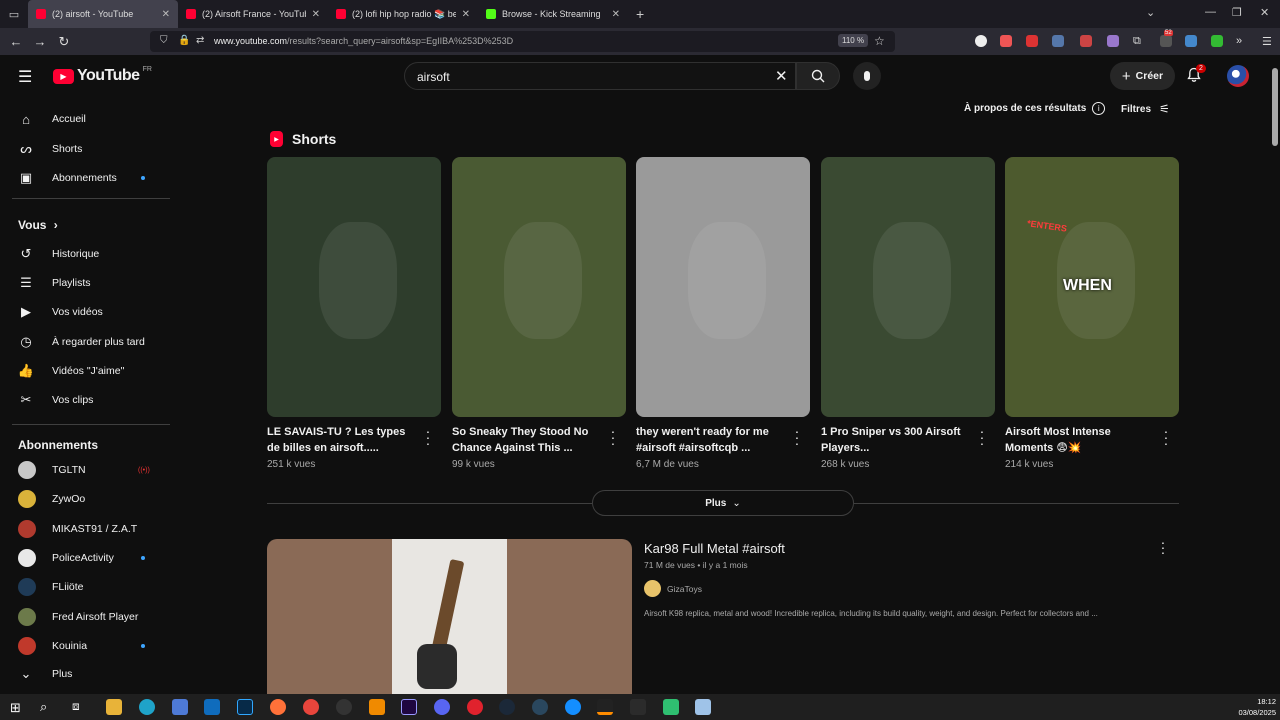  I want to click on channel-avatar, so click(652, 588).